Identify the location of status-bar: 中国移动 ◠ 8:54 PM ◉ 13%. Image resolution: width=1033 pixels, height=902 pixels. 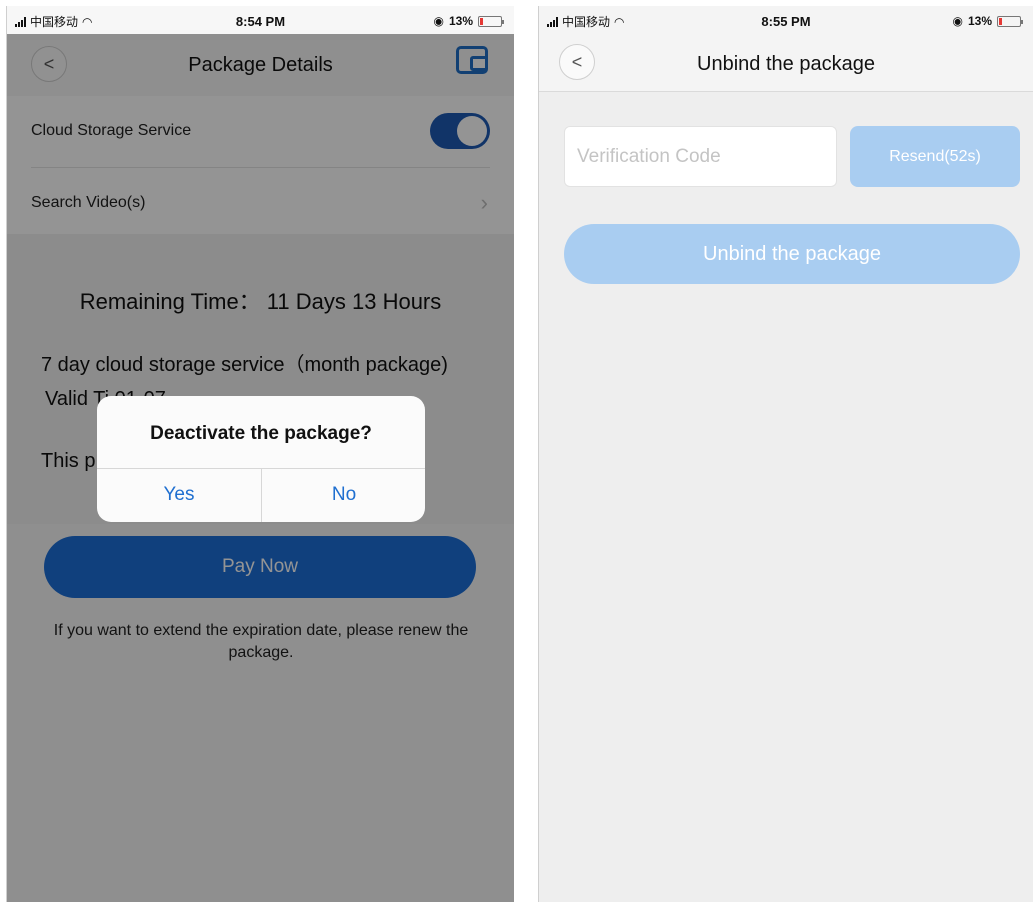
(260, 20).